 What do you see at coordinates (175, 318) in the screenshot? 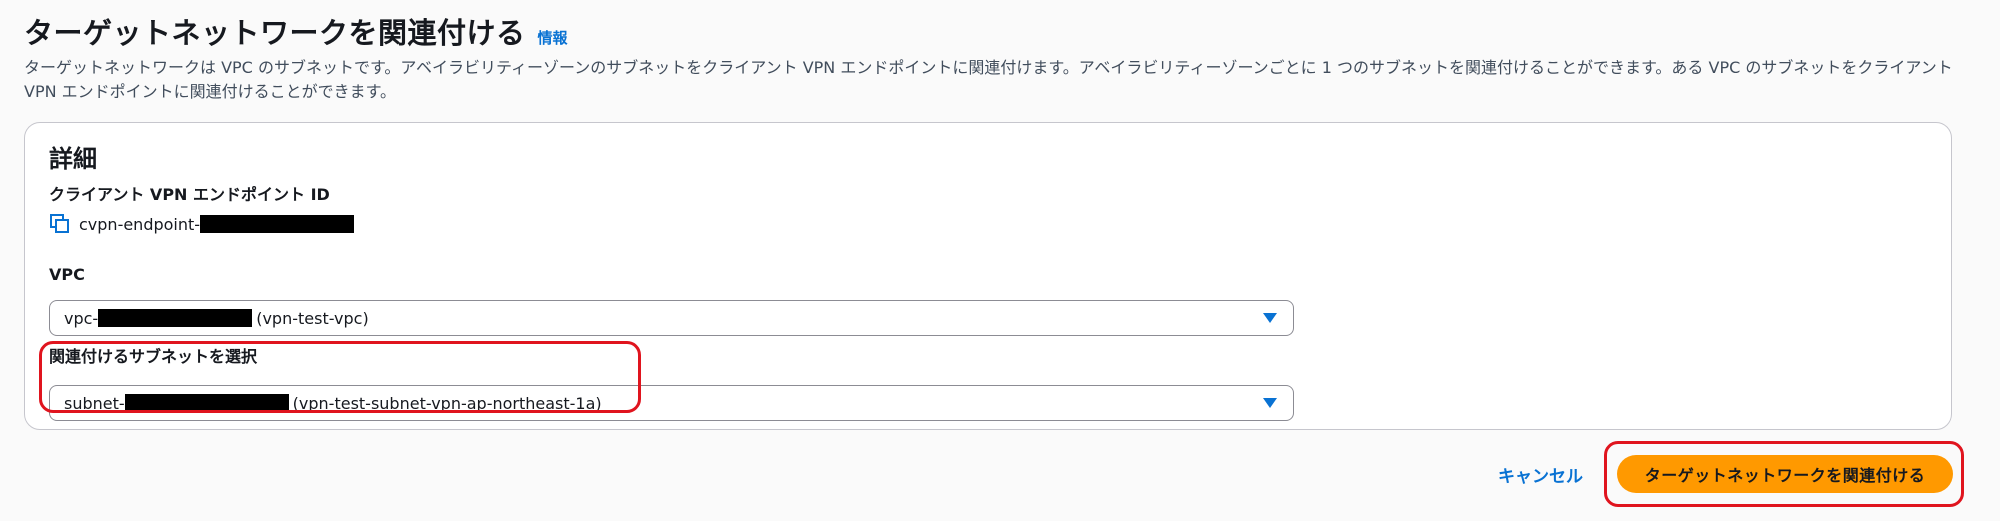
I see `redacted-vpc-id` at bounding box center [175, 318].